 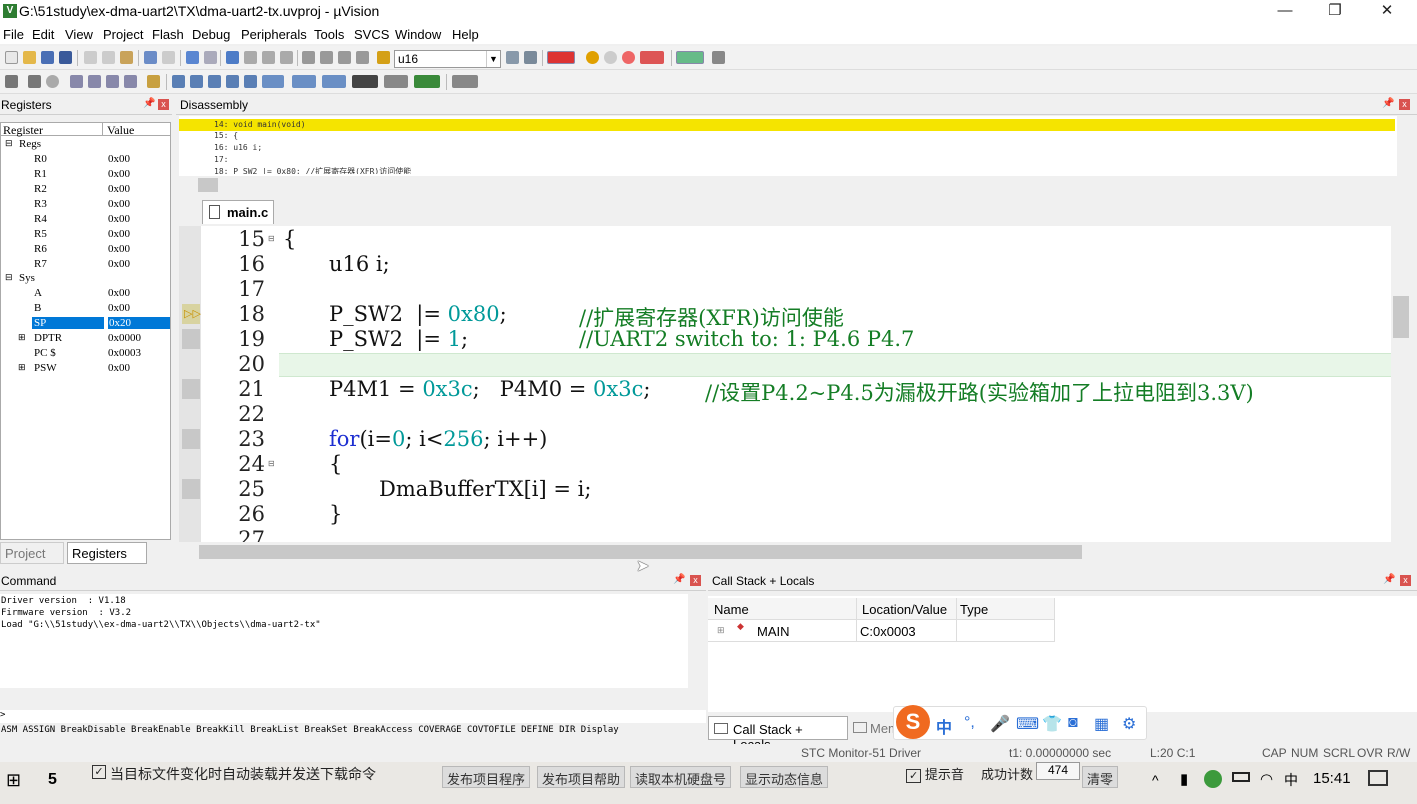 I want to click on editor-vscroll, so click(x=1404, y=384).